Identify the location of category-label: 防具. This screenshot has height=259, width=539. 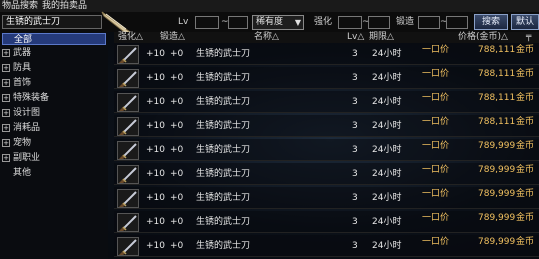
(22, 68).